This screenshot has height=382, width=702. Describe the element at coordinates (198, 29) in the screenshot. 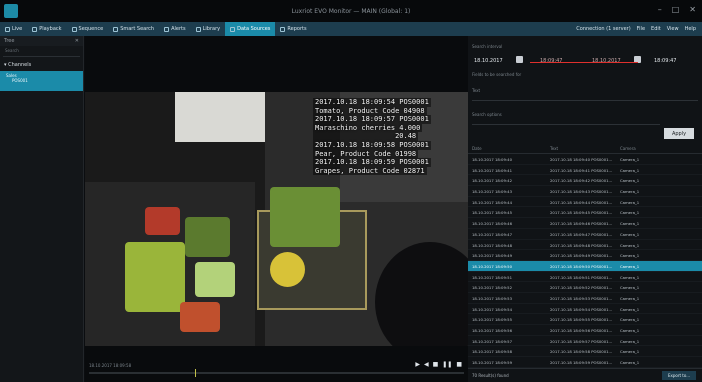

I see `library-icon` at that location.